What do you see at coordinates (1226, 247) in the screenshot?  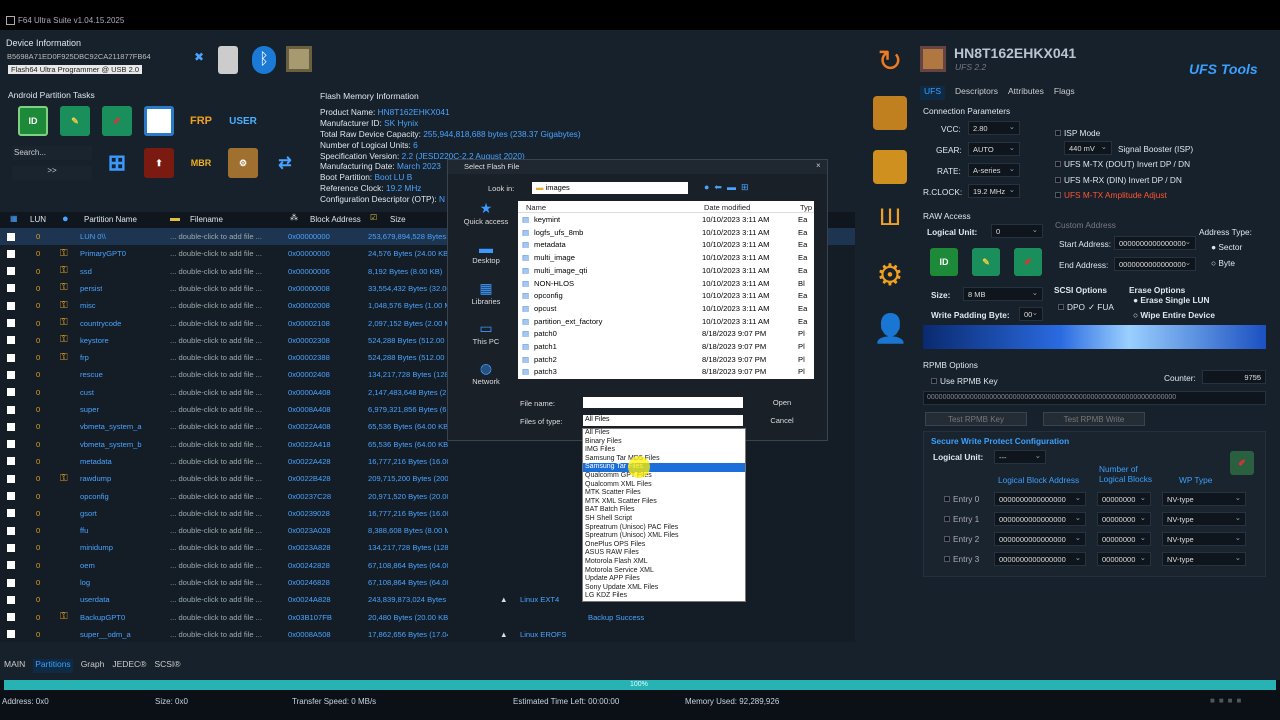 I see `sector-radio: ● Sector` at bounding box center [1226, 247].